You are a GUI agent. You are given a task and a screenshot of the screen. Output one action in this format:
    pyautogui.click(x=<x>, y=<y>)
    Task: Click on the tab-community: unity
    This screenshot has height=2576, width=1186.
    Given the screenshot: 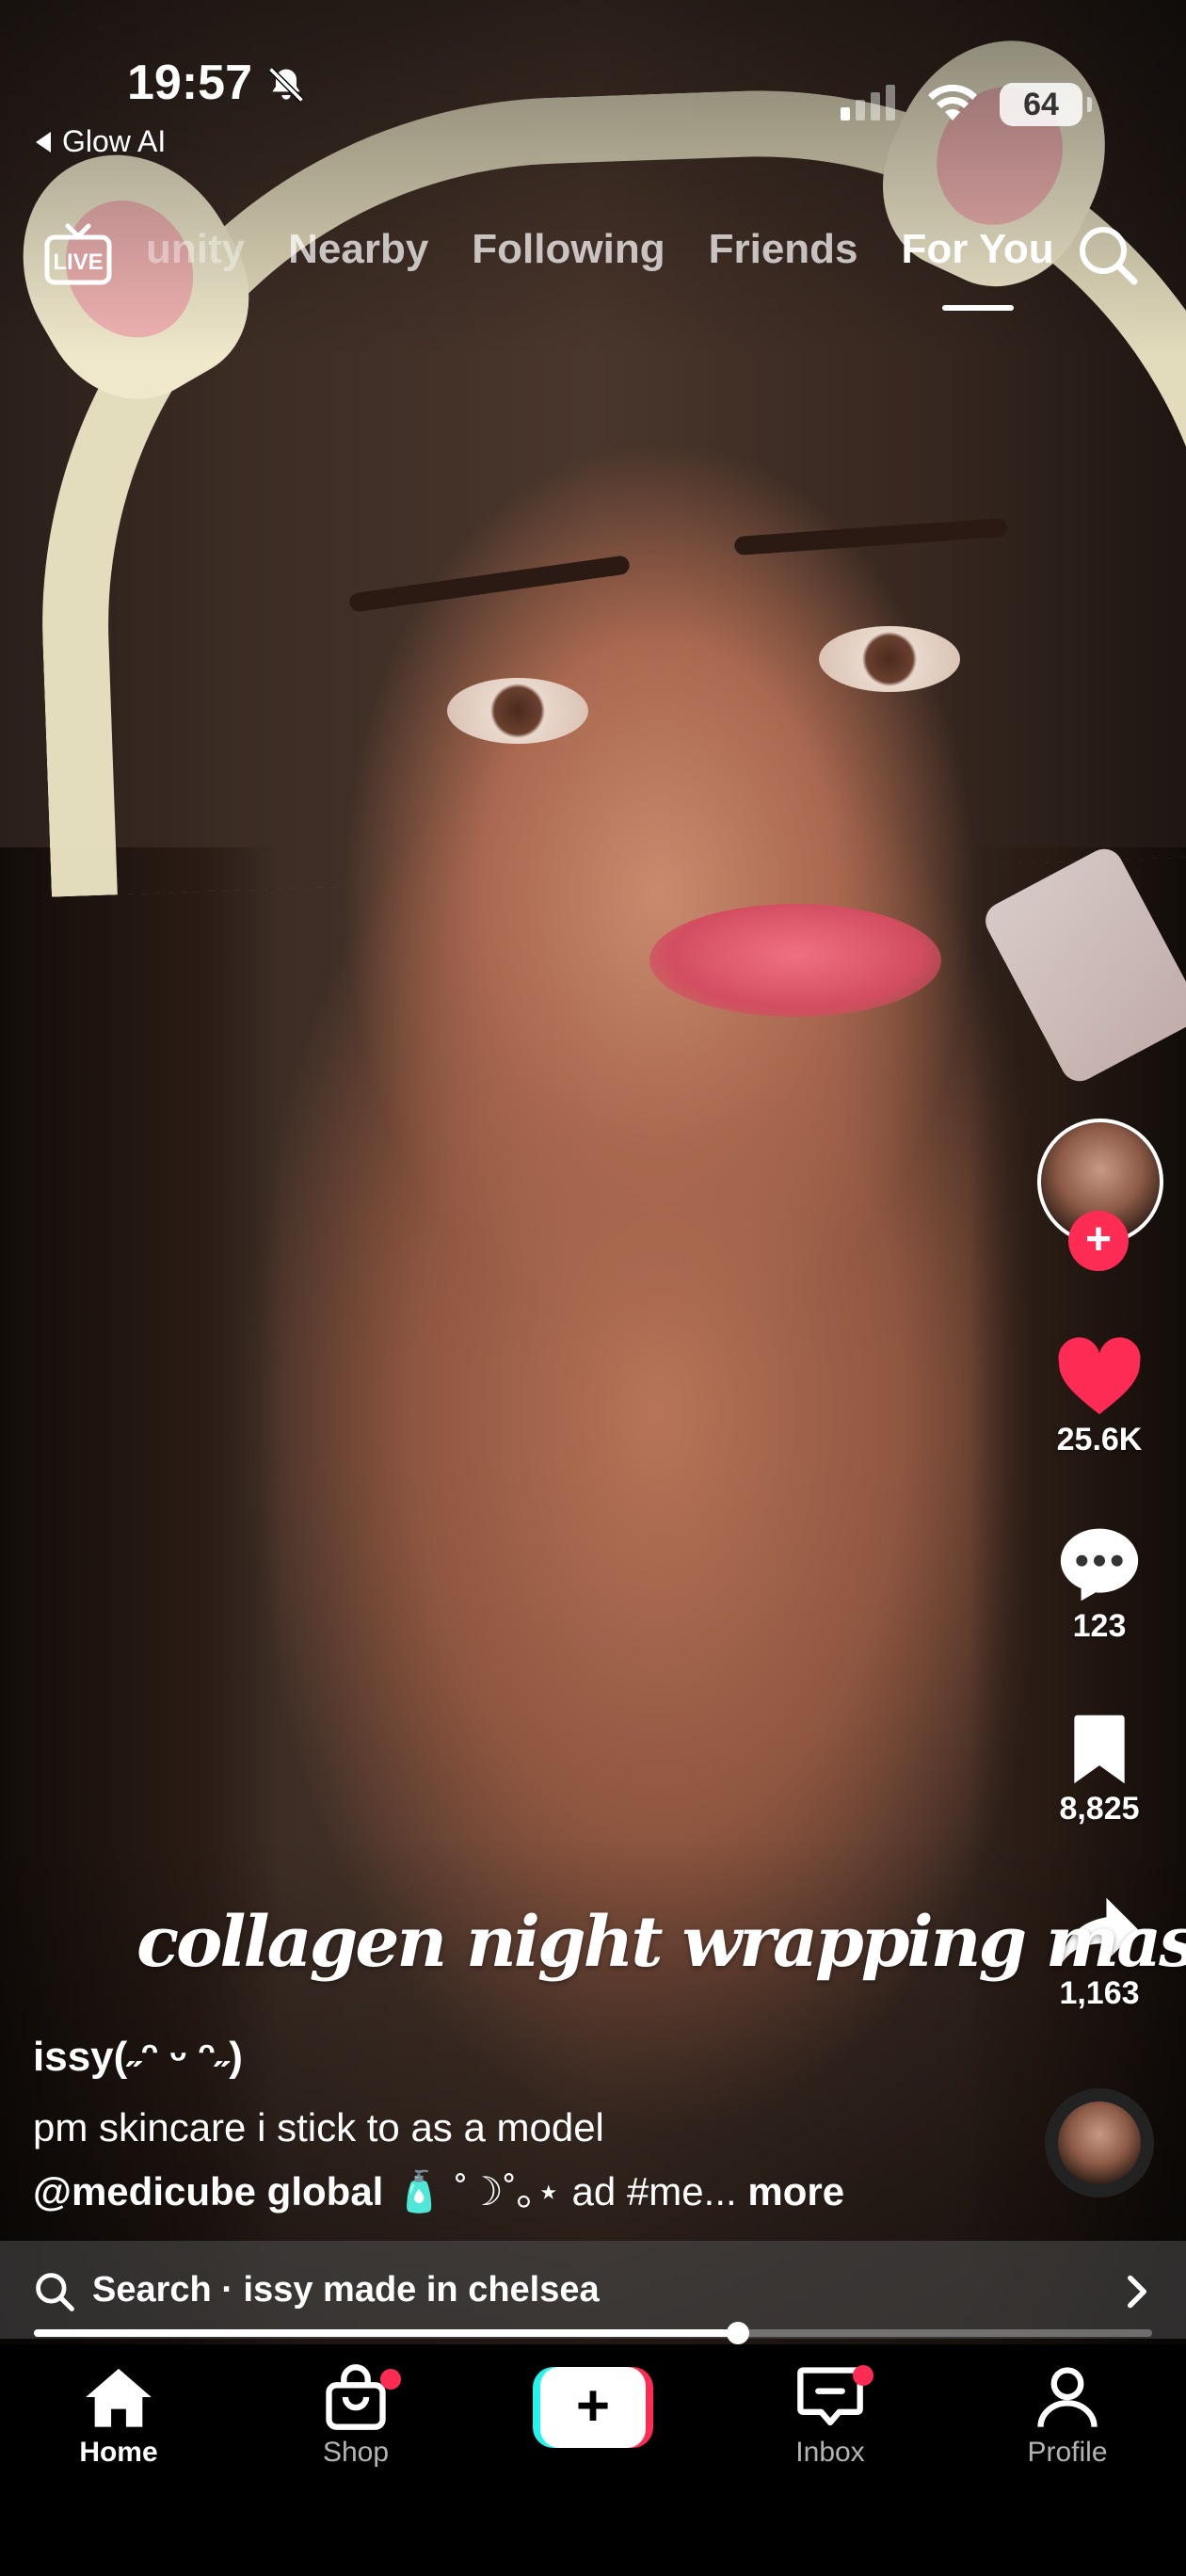 What is the action you would take?
    pyautogui.click(x=195, y=254)
    